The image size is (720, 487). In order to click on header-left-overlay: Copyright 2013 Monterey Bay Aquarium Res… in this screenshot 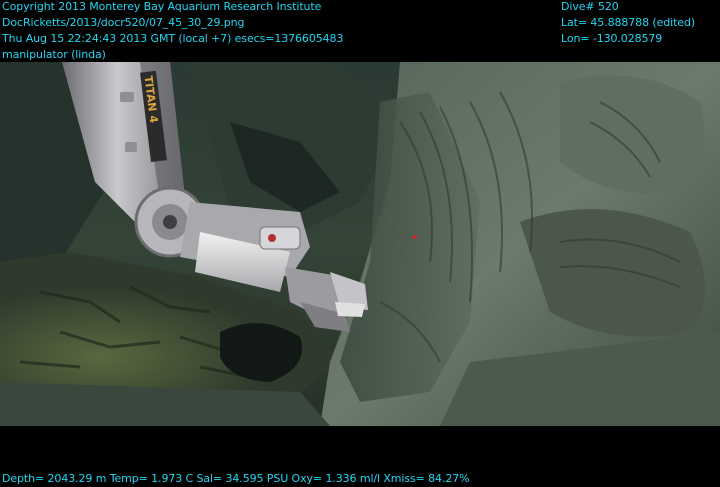, I will do `click(172, 31)`.